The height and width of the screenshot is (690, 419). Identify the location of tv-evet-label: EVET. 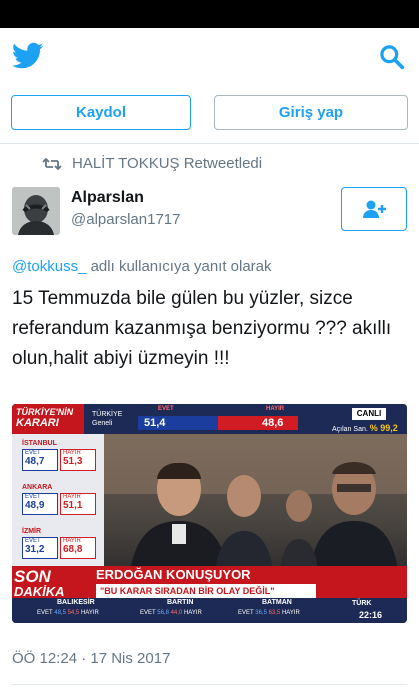
(166, 409).